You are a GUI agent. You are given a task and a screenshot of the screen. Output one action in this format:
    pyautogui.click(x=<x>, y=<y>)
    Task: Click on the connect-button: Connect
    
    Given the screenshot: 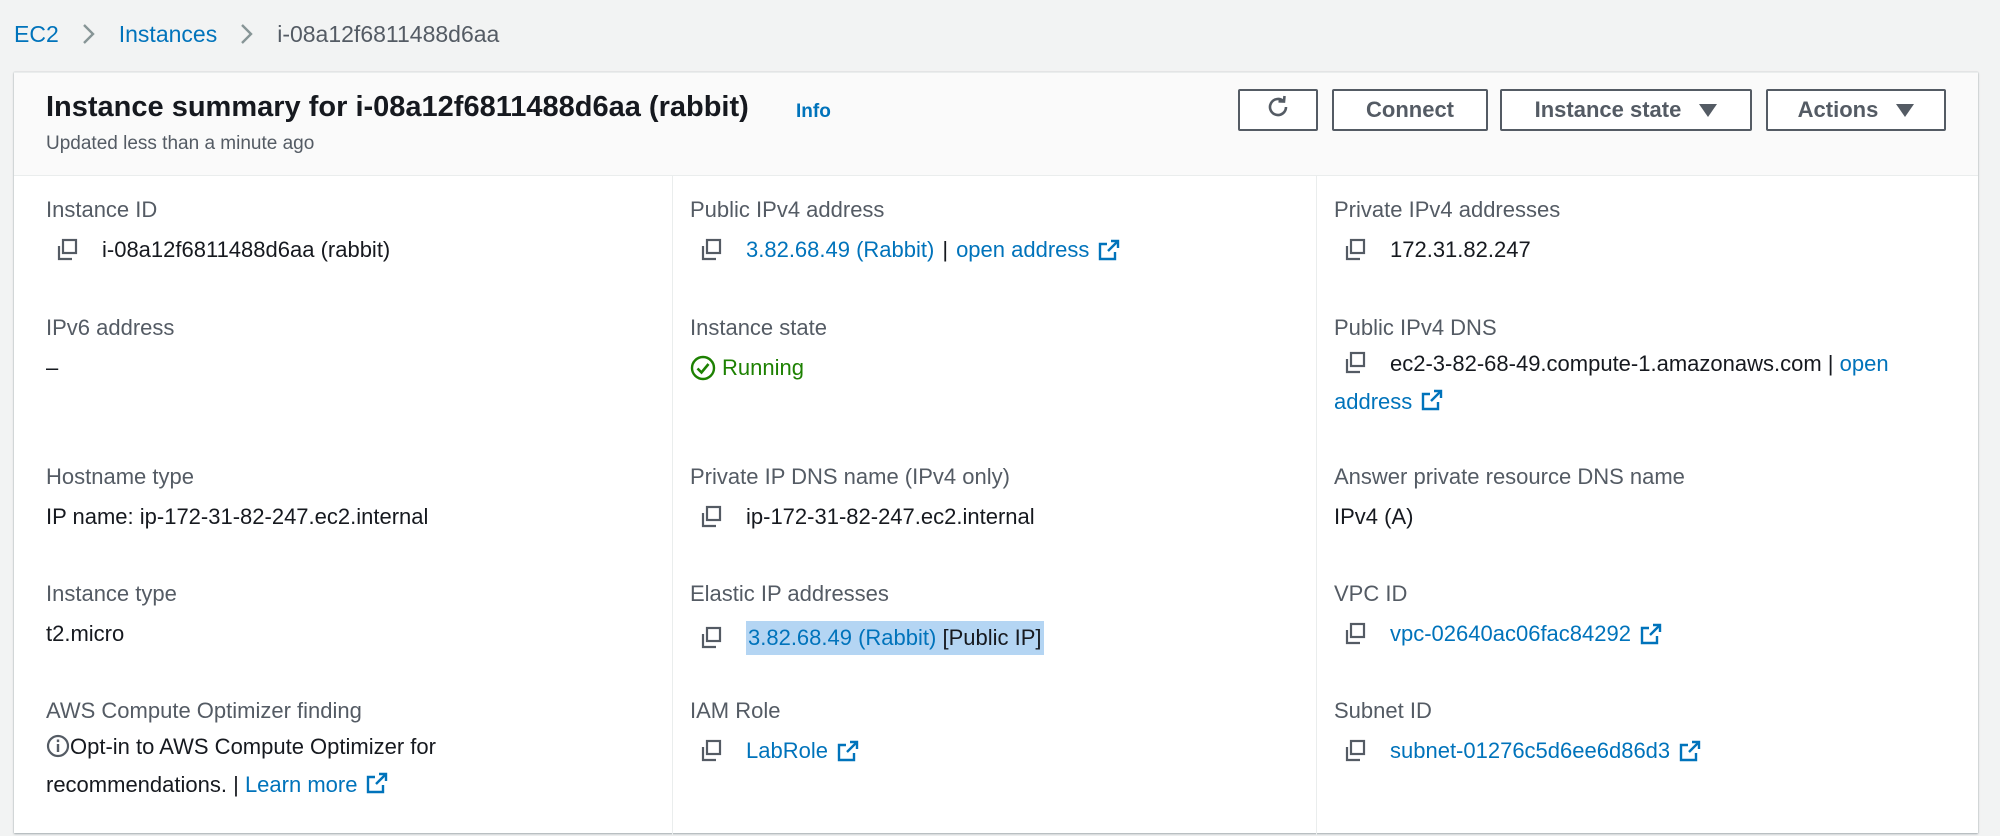 What is the action you would take?
    pyautogui.click(x=1410, y=110)
    